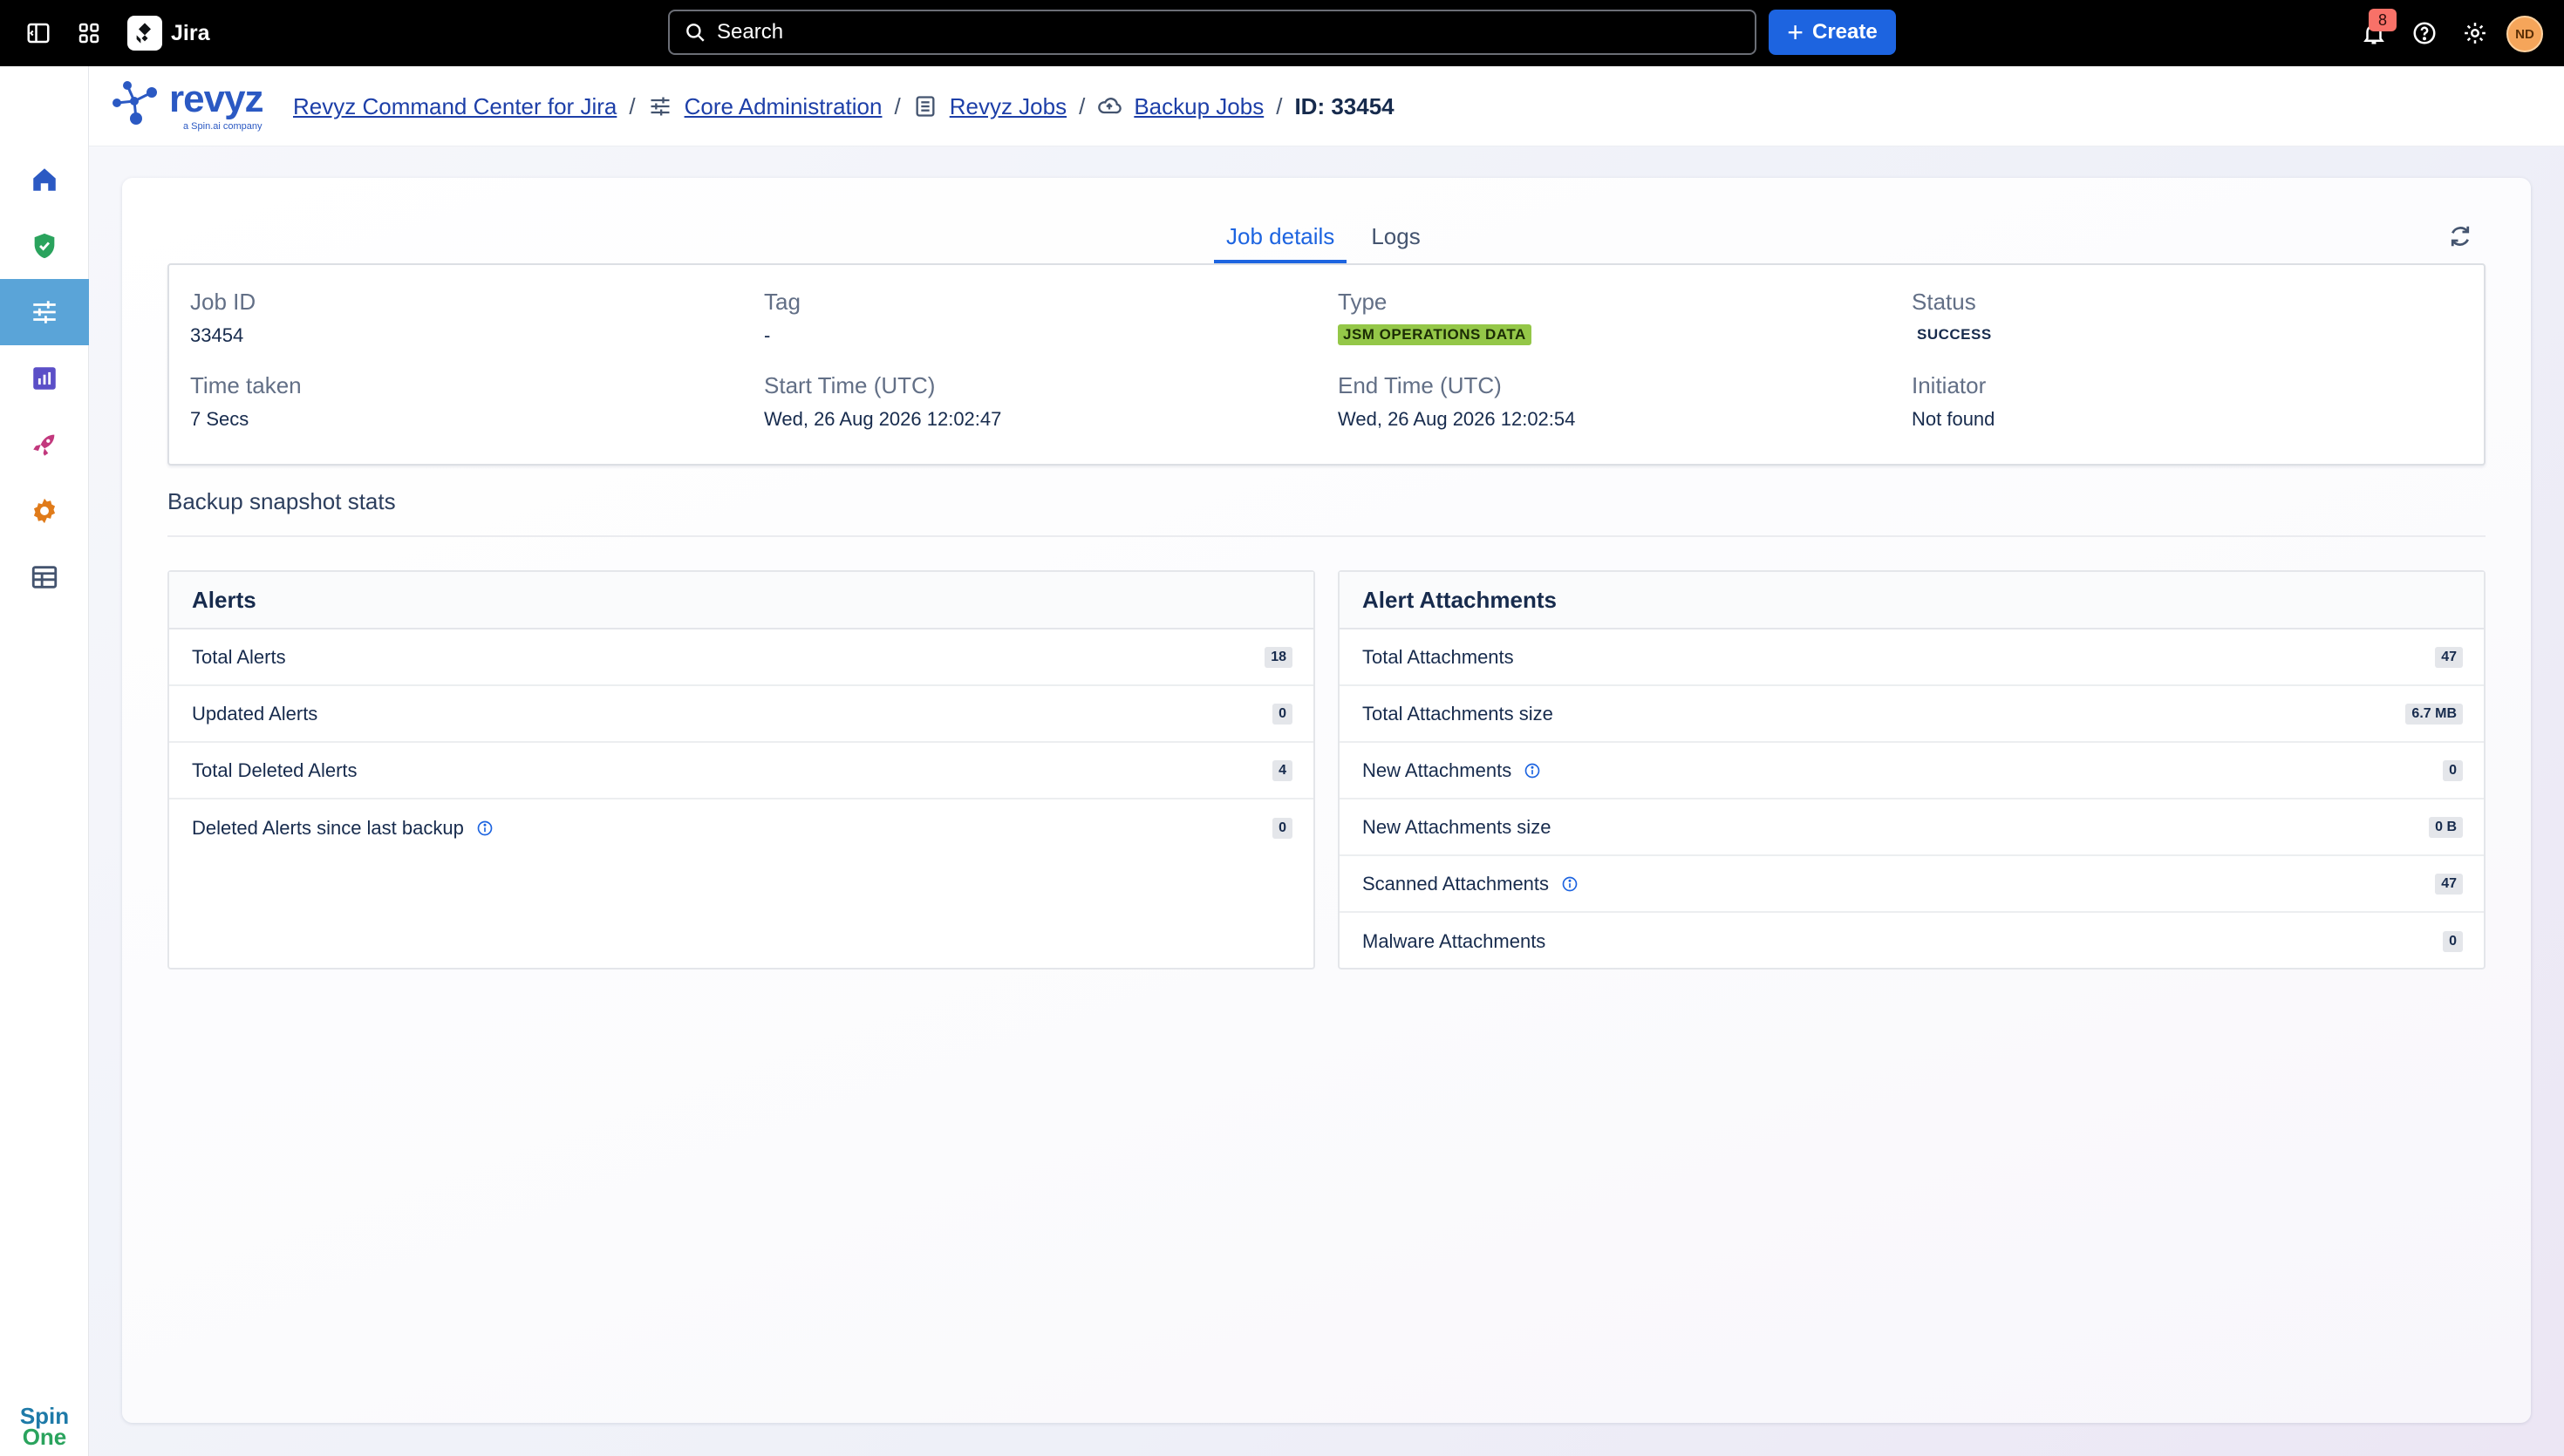  What do you see at coordinates (1280, 240) in the screenshot?
I see `tab-job-details: Job details` at bounding box center [1280, 240].